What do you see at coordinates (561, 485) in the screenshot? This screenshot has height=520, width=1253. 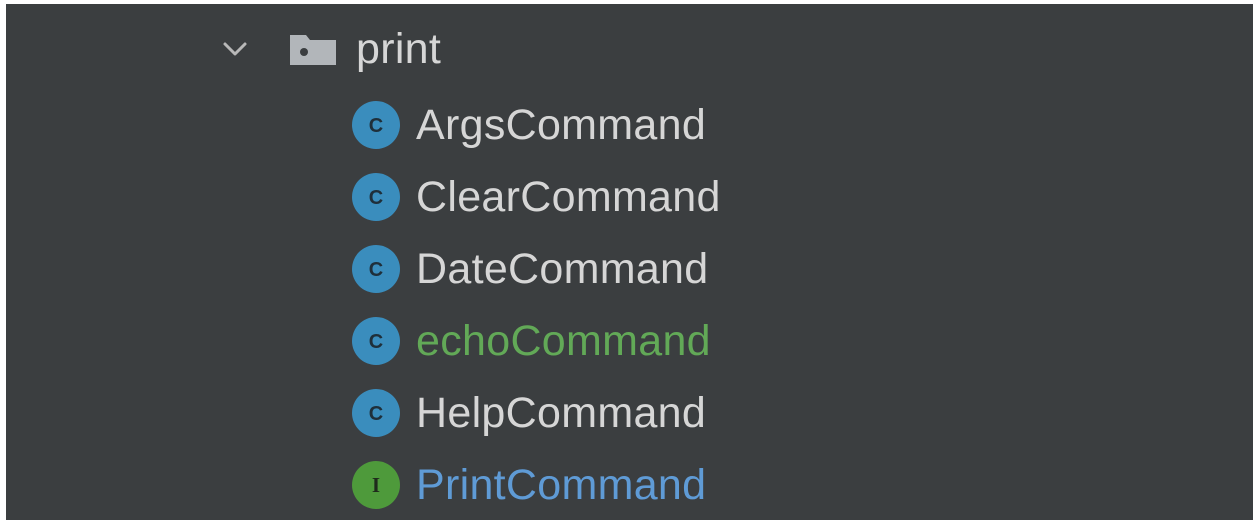 I see `tree-item-label: PrintCommand` at bounding box center [561, 485].